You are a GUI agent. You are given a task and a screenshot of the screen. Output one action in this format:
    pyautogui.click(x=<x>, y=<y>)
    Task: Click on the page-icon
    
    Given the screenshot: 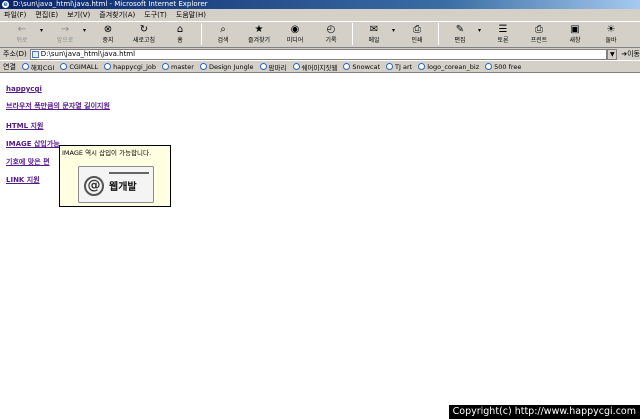 What is the action you would take?
    pyautogui.click(x=35, y=54)
    